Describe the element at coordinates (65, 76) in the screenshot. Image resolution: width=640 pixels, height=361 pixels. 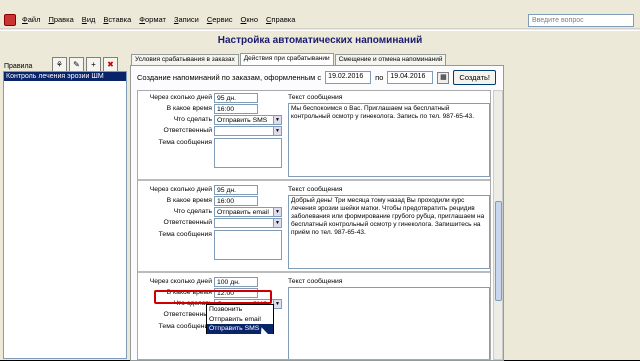
I see `rules-list-item: Контроль лечения эрозии ШМ` at that location.